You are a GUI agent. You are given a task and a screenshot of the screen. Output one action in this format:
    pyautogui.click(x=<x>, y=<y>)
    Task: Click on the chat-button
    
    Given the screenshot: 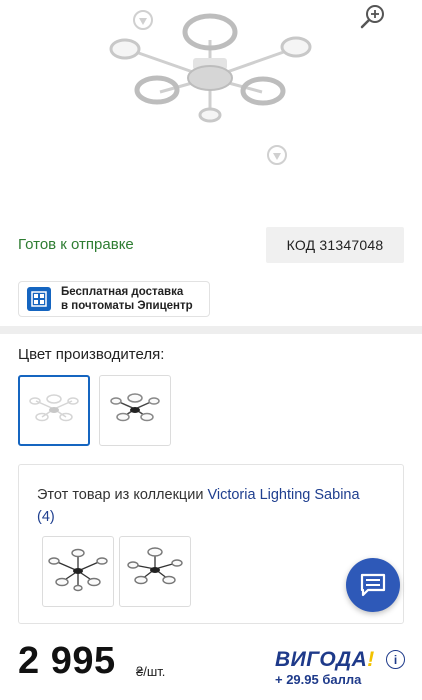 What is the action you would take?
    pyautogui.click(x=373, y=585)
    